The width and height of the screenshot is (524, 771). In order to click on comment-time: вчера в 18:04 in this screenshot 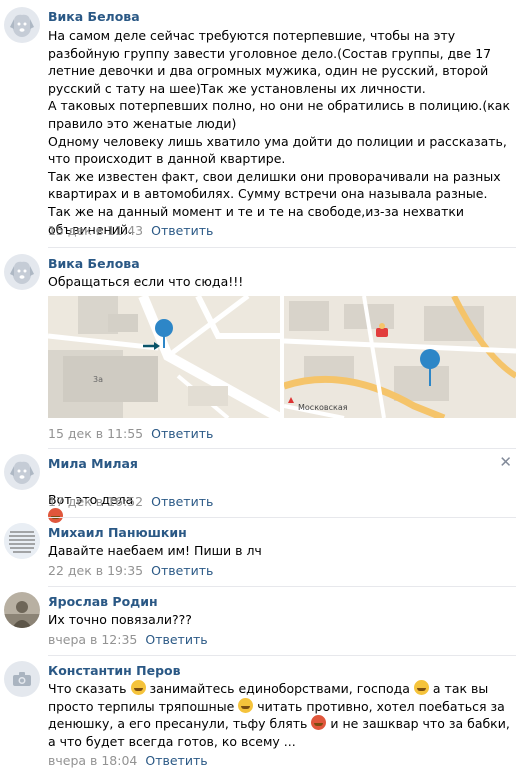, I will do `click(92, 760)`.